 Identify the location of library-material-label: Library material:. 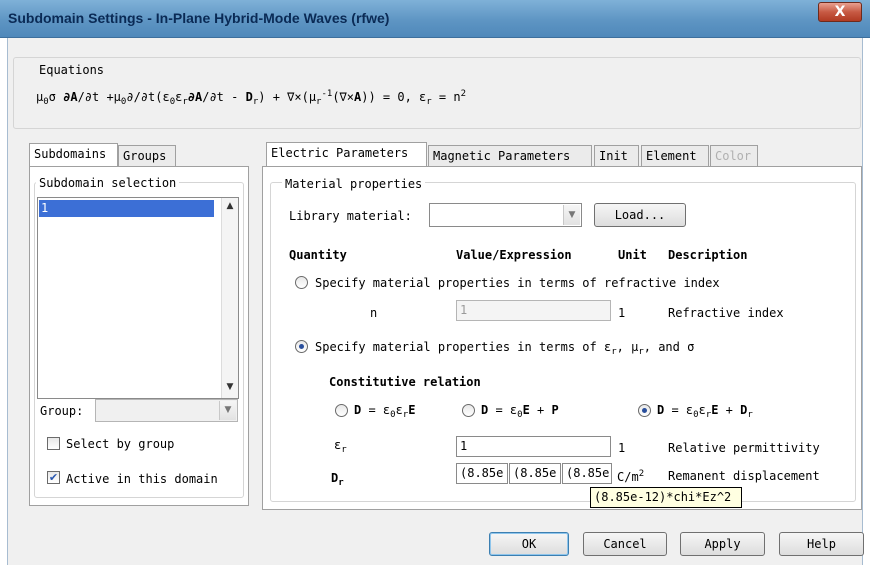
(350, 216).